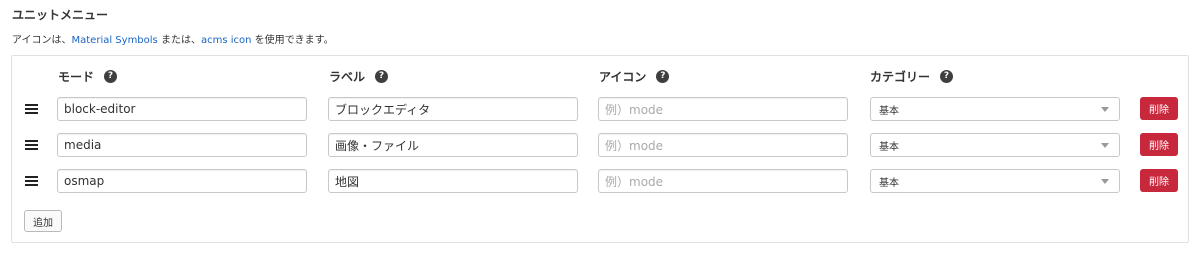 This screenshot has height=255, width=1200. What do you see at coordinates (453, 145) in the screenshot?
I see `label-input: 画像・ファイル` at bounding box center [453, 145].